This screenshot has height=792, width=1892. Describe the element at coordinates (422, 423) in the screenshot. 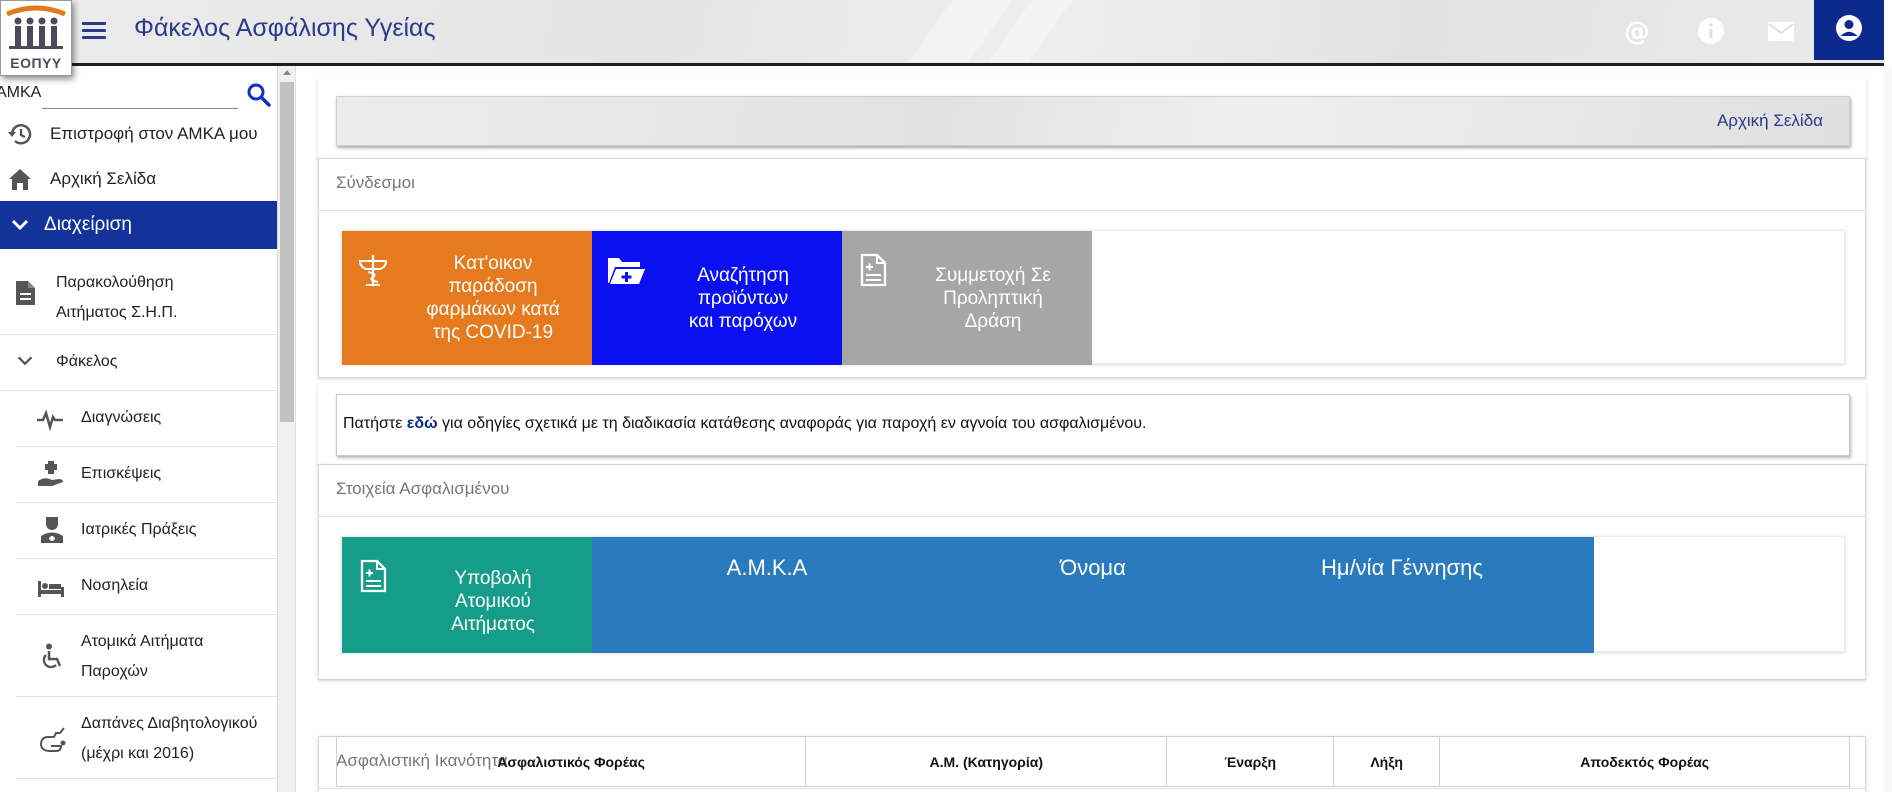

I see `notice-here-link: εδώ` at that location.